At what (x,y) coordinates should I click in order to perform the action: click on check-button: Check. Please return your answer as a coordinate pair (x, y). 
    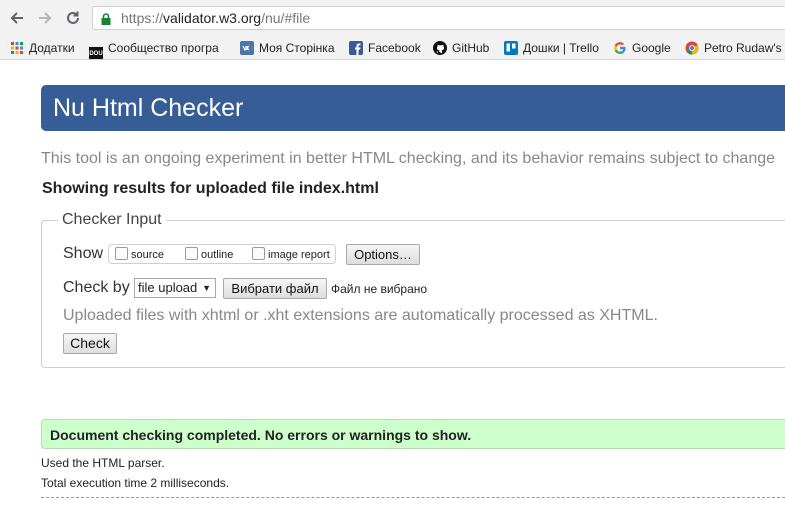
    Looking at the image, I should click on (90, 343).